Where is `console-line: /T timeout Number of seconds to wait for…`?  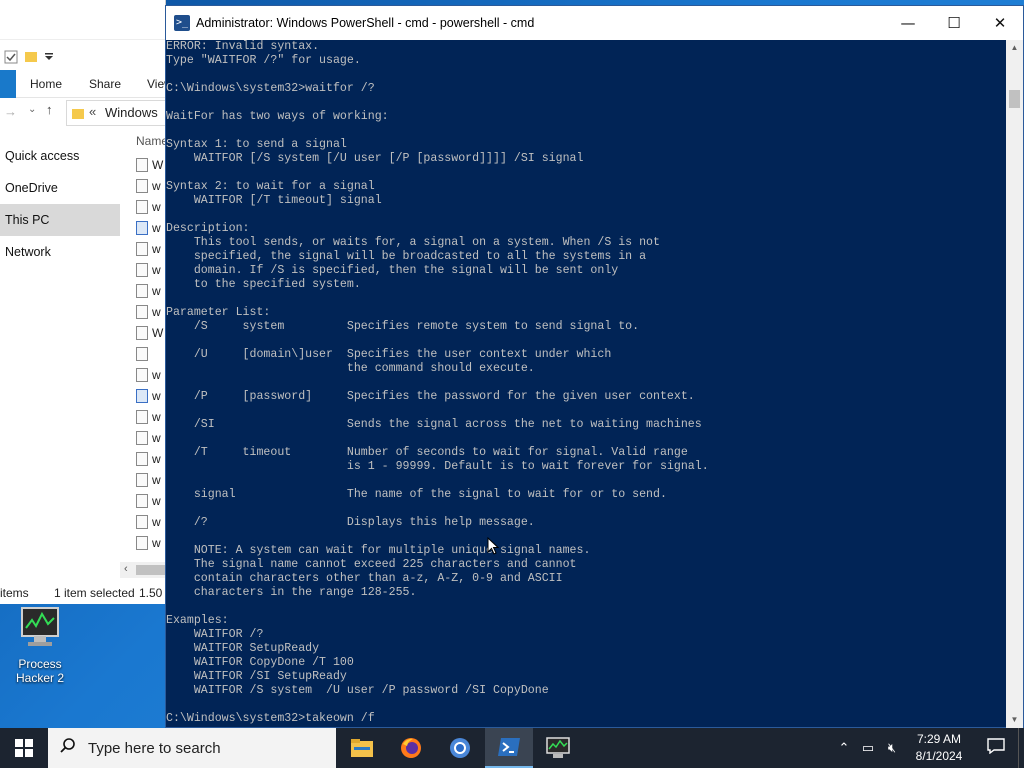 console-line: /T timeout Number of seconds to wait for… is located at coordinates (427, 452).